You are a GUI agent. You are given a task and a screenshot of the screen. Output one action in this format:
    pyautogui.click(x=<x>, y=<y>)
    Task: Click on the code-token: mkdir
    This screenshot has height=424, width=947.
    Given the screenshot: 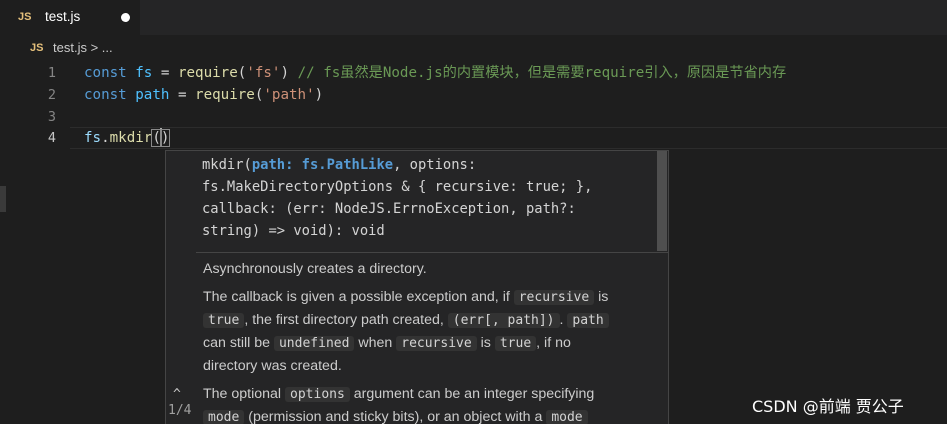 What is the action you would take?
    pyautogui.click(x=131, y=138)
    